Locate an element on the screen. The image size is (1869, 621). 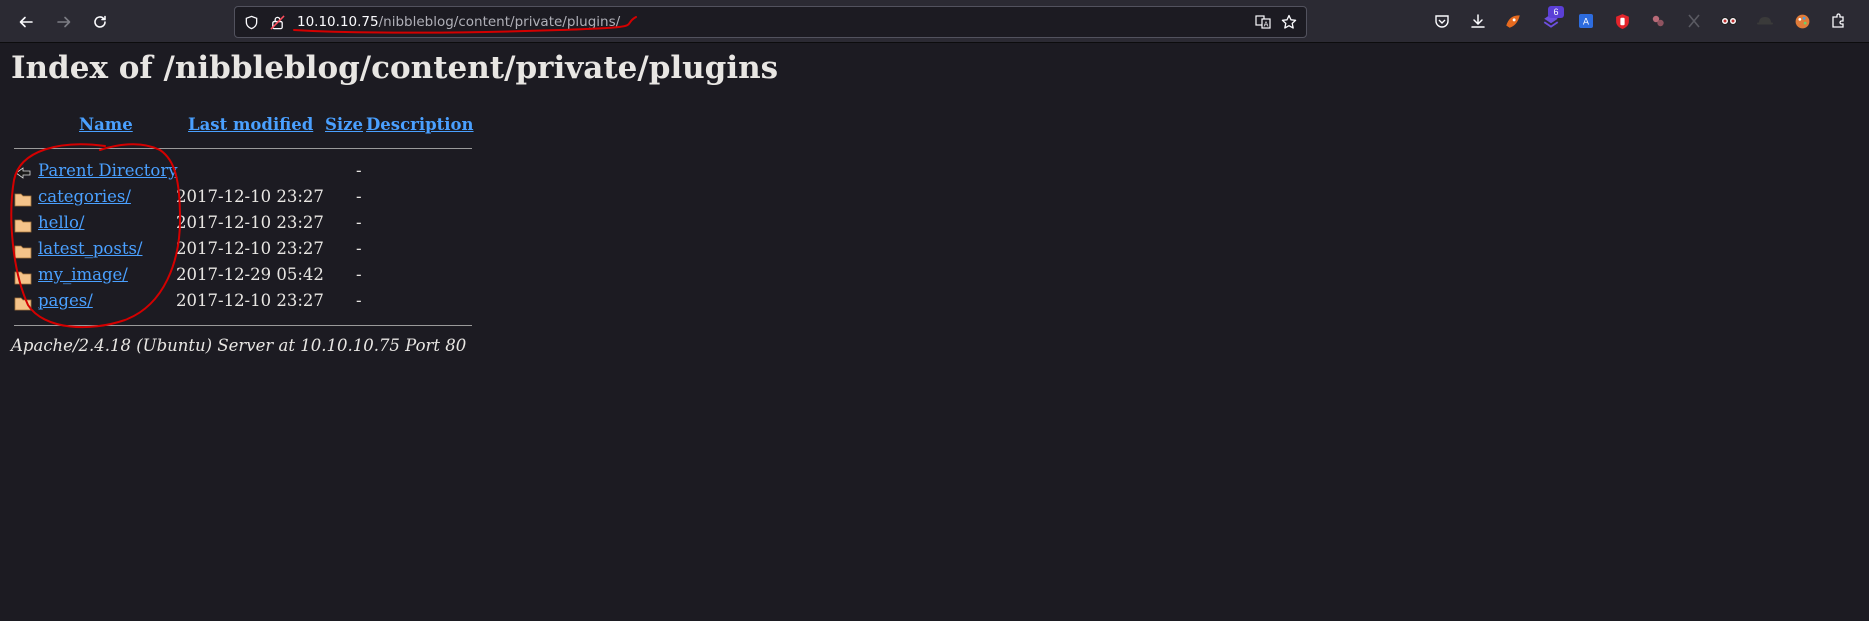
folder-link: my_image/ is located at coordinates (83, 274).